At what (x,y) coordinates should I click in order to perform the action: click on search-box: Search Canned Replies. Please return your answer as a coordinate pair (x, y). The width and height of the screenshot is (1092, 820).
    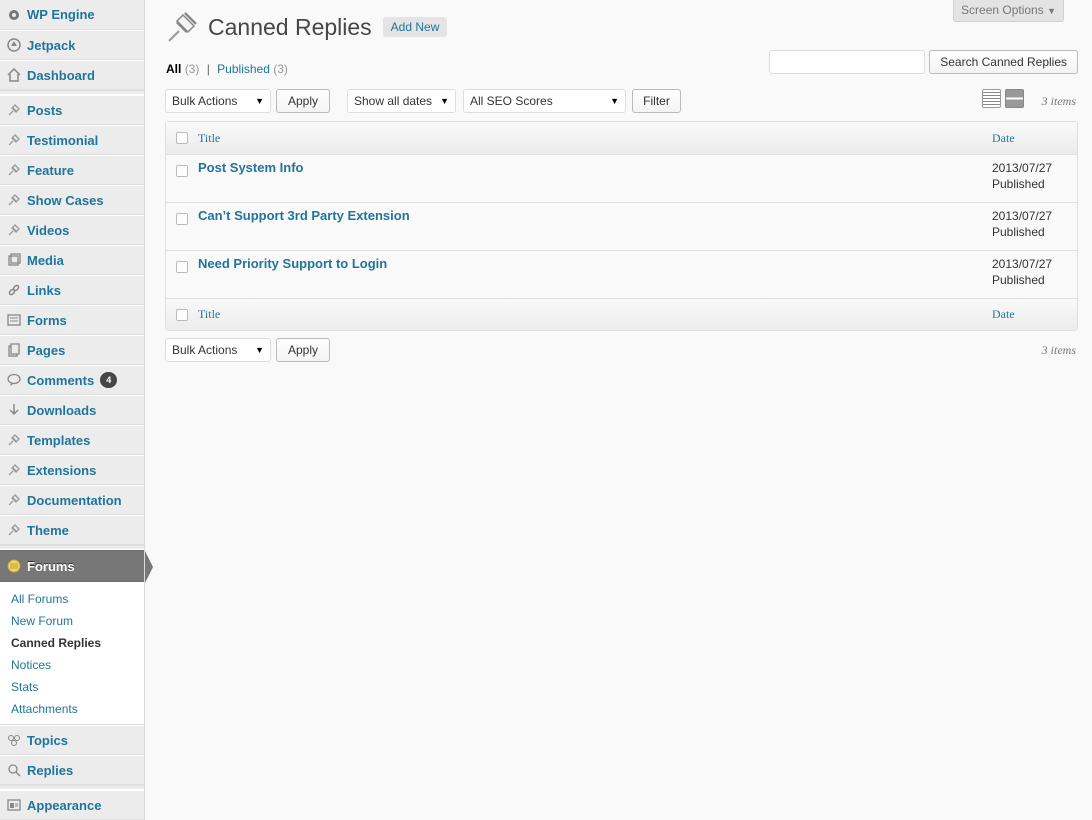
    Looking at the image, I should click on (923, 62).